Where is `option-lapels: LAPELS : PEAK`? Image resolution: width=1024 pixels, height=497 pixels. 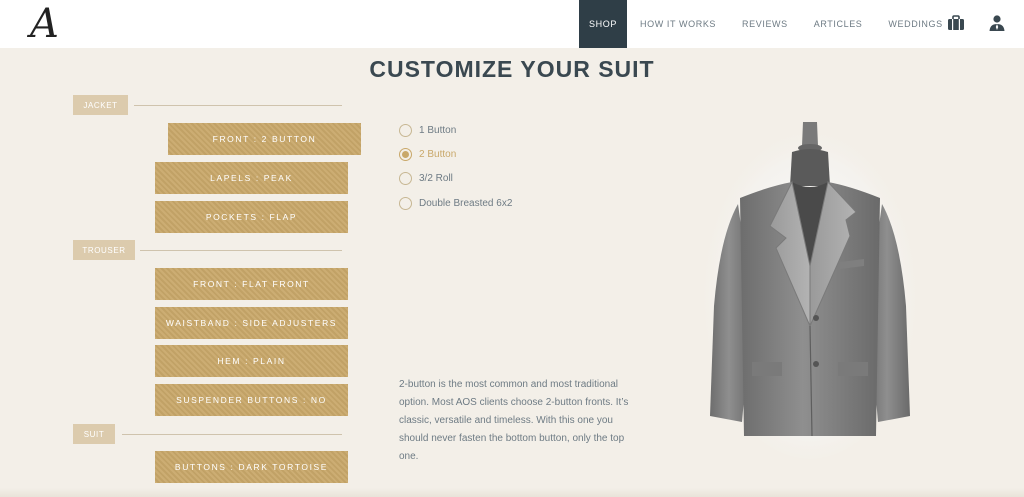 option-lapels: LAPELS : PEAK is located at coordinates (251, 178).